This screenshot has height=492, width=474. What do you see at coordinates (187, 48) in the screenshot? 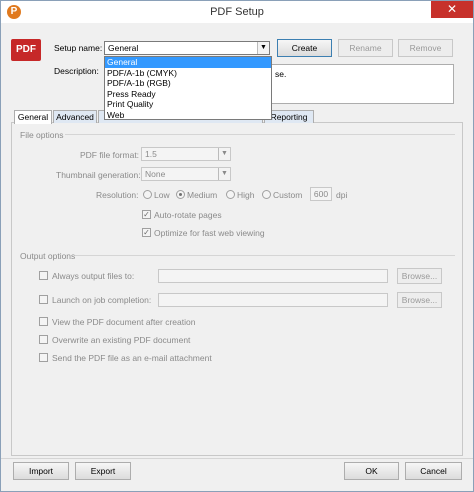
I see `setup-name-select: General ▼` at bounding box center [187, 48].